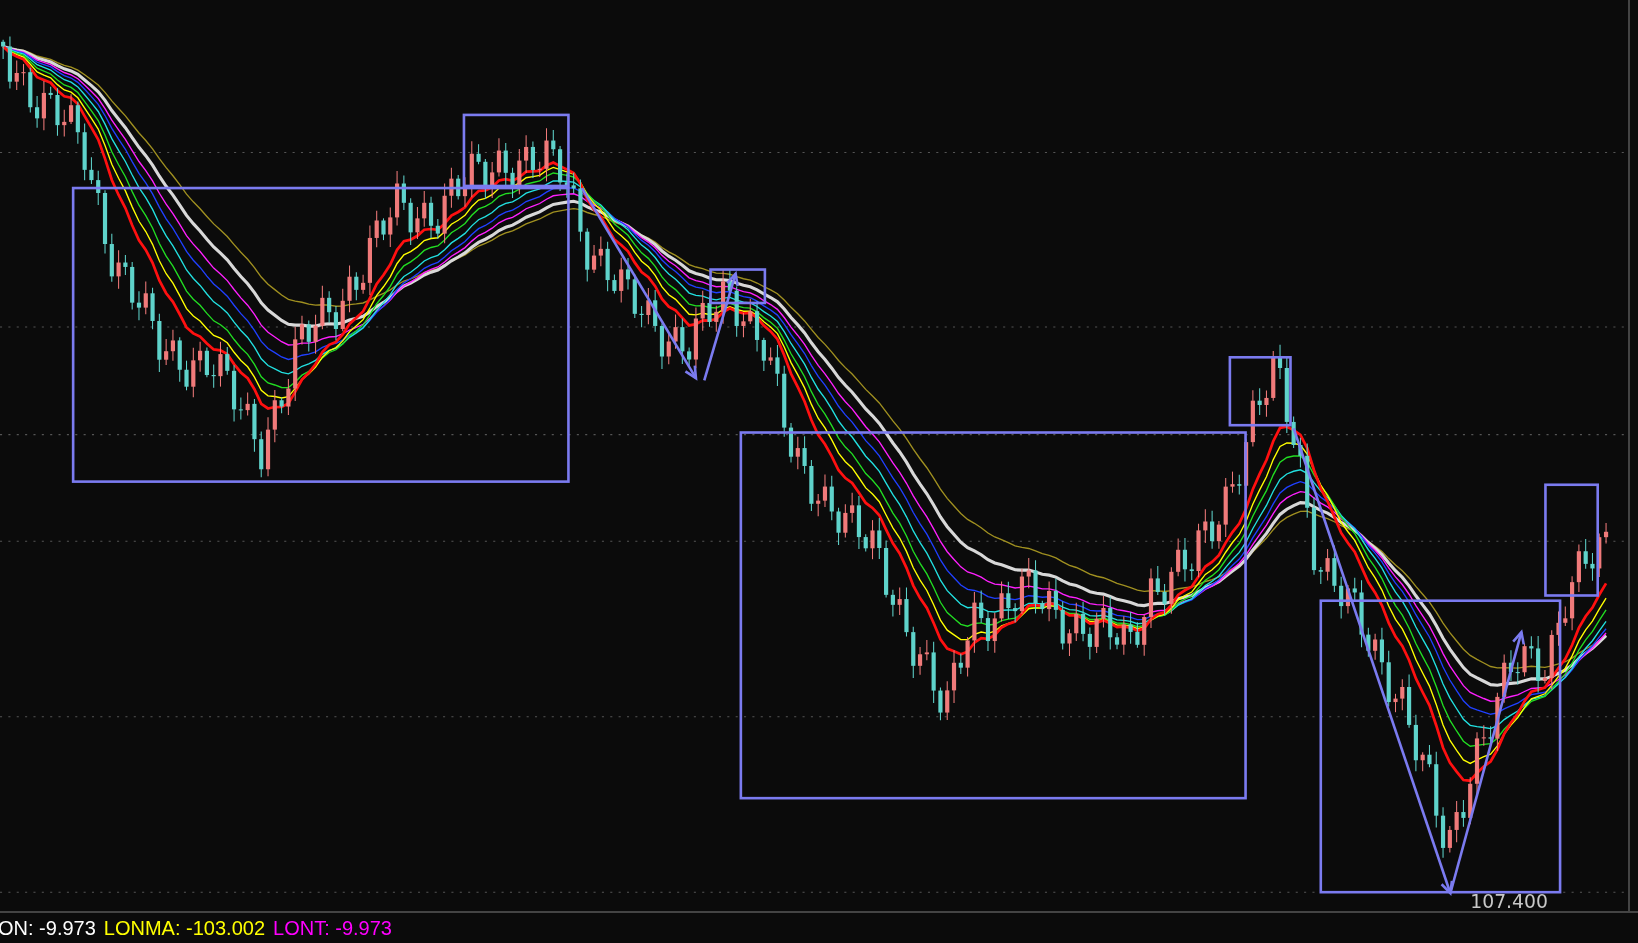  I want to click on indicator-value: LONT: -9.973, so click(332, 928).